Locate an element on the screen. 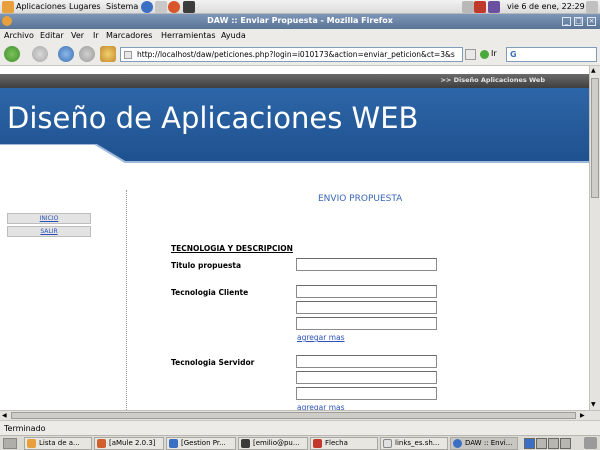 This screenshot has width=600, height=450. menu-marcadores: Marcadores is located at coordinates (129, 35).